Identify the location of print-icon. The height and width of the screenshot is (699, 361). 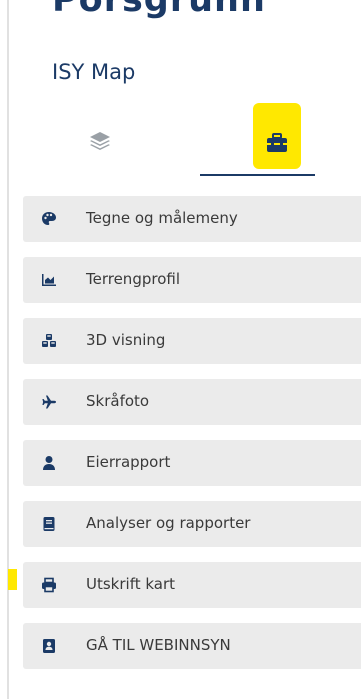
(49, 585).